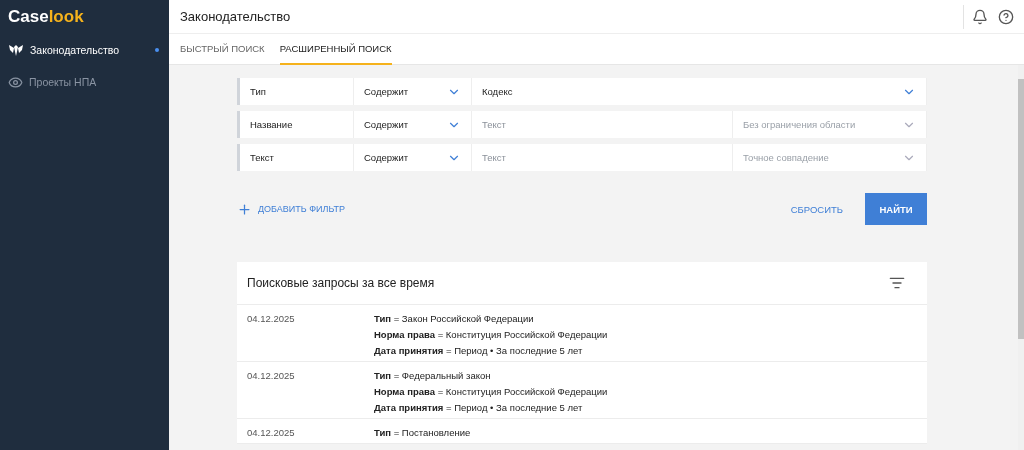 The image size is (1024, 450). Describe the element at coordinates (295, 157) in the screenshot. I see `filter-field: Текст` at that location.